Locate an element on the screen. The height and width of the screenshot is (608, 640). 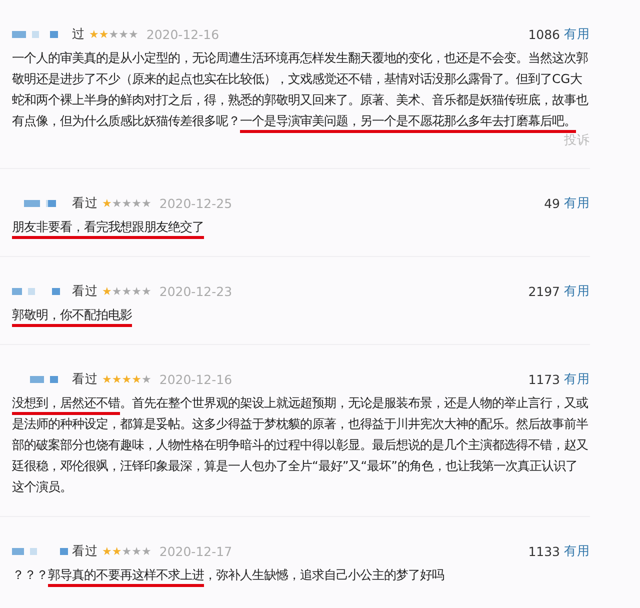
review-text: 没想到，居然还不错。首先在整个世界观的架设上就远超预期，无论是服装布景，还是人物的举止言行，又或是法师的种种设定，都算是妥帖。这多少得益于梦枕貘的原著，也得益于川井宪次大神的配乐。然后故事前半部的破案部分也饶有趣味，人物性格在明争暗斗的过程中得以彰显。最后想说的是几个主演都选得不错，赵又廷很稳，邓伦很飒，汪铎印象最深，算是一人包办了全片“最好”又“最坏”的角色，也让我第一次真正认识了这个演员。 is located at coordinates (300, 445).